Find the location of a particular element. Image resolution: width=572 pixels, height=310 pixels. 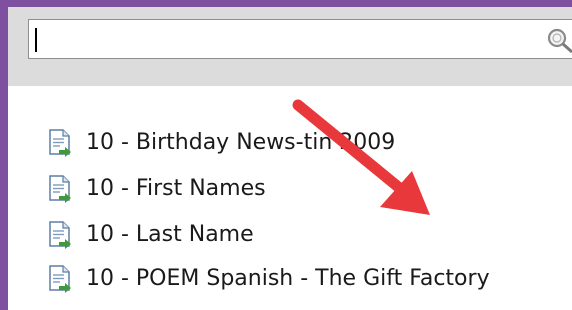

text-cursor is located at coordinates (36, 40).